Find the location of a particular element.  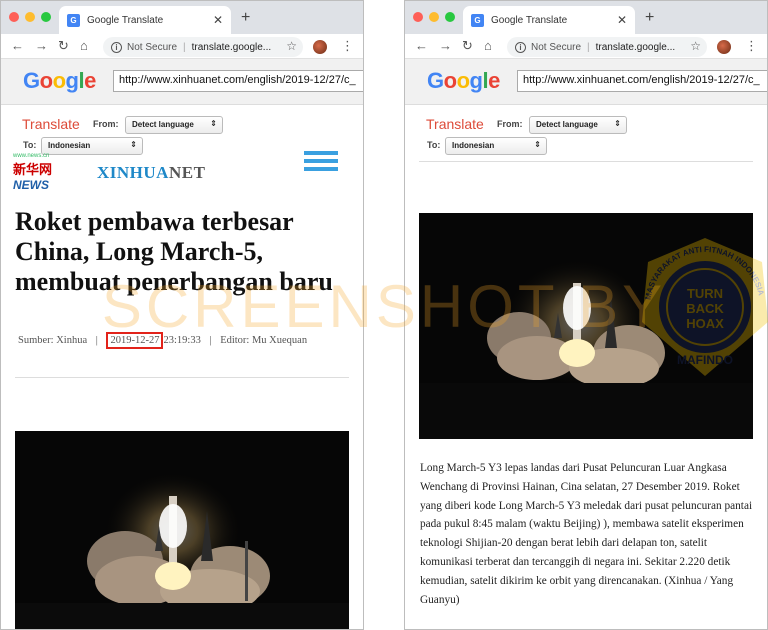

logo-news-text: NEWS is located at coordinates (31, 185).